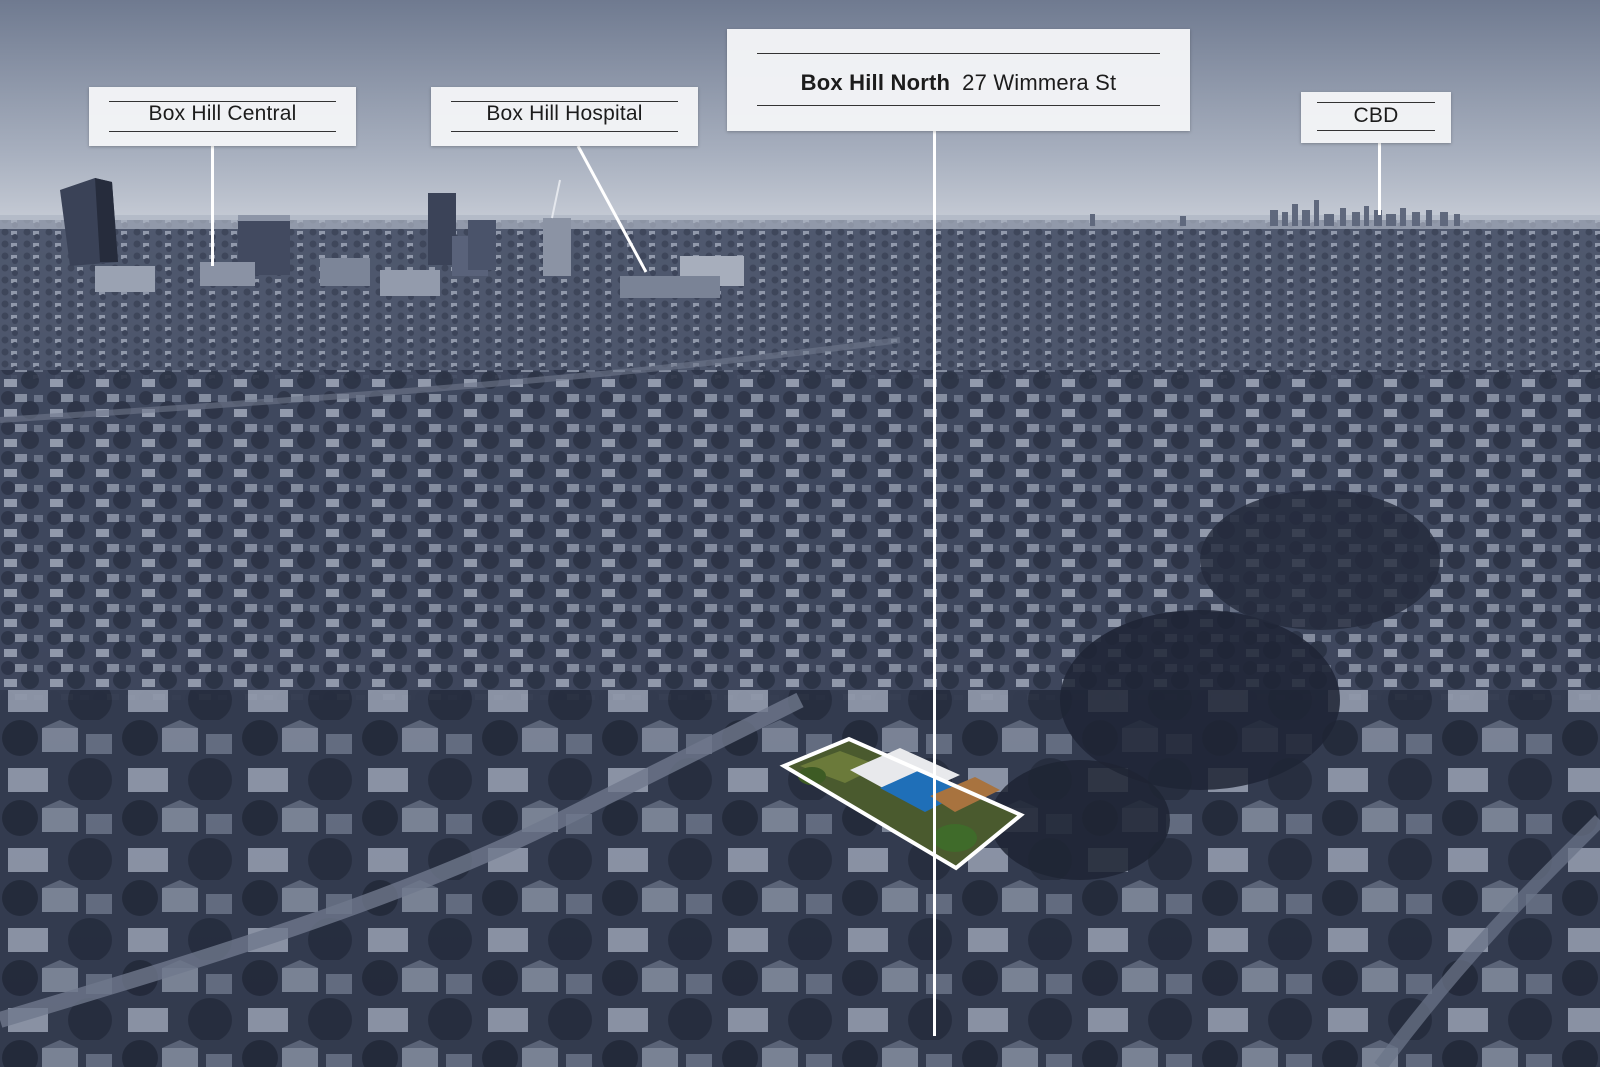  What do you see at coordinates (1039, 82) in the screenshot?
I see `street-address: 27 Wimmera St` at bounding box center [1039, 82].